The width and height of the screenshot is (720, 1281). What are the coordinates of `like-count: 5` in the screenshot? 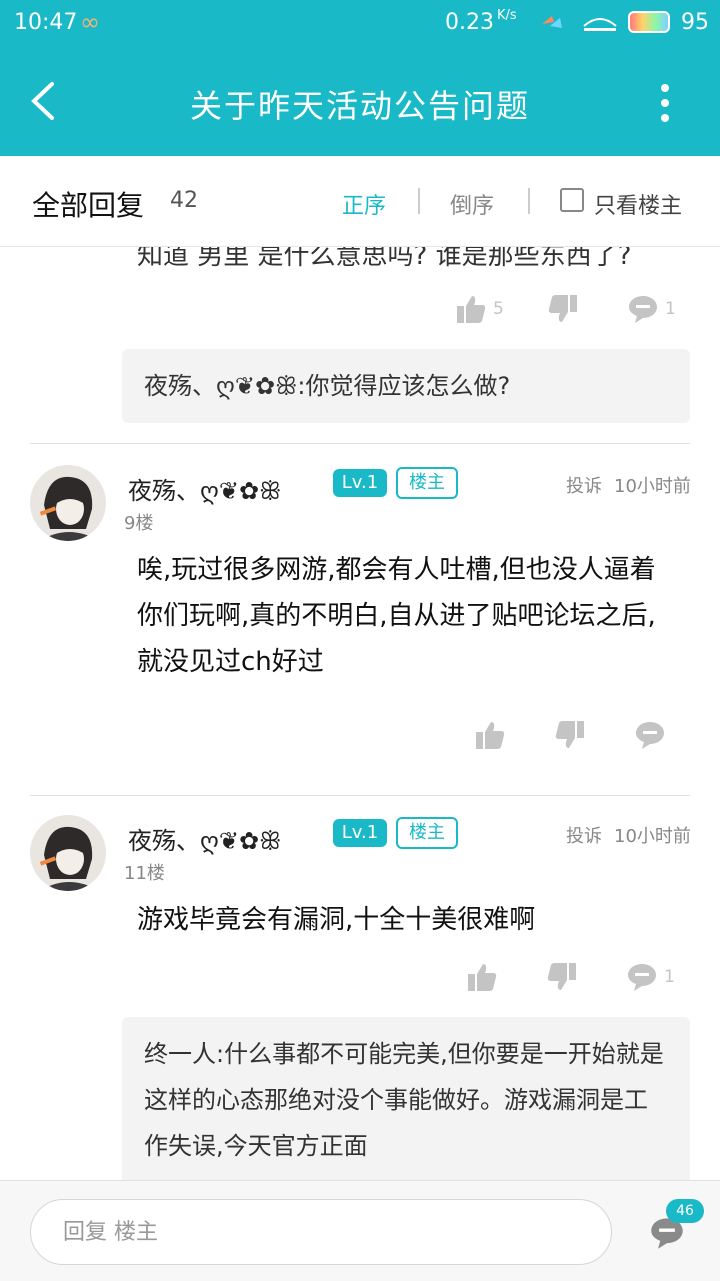 It's located at (498, 309).